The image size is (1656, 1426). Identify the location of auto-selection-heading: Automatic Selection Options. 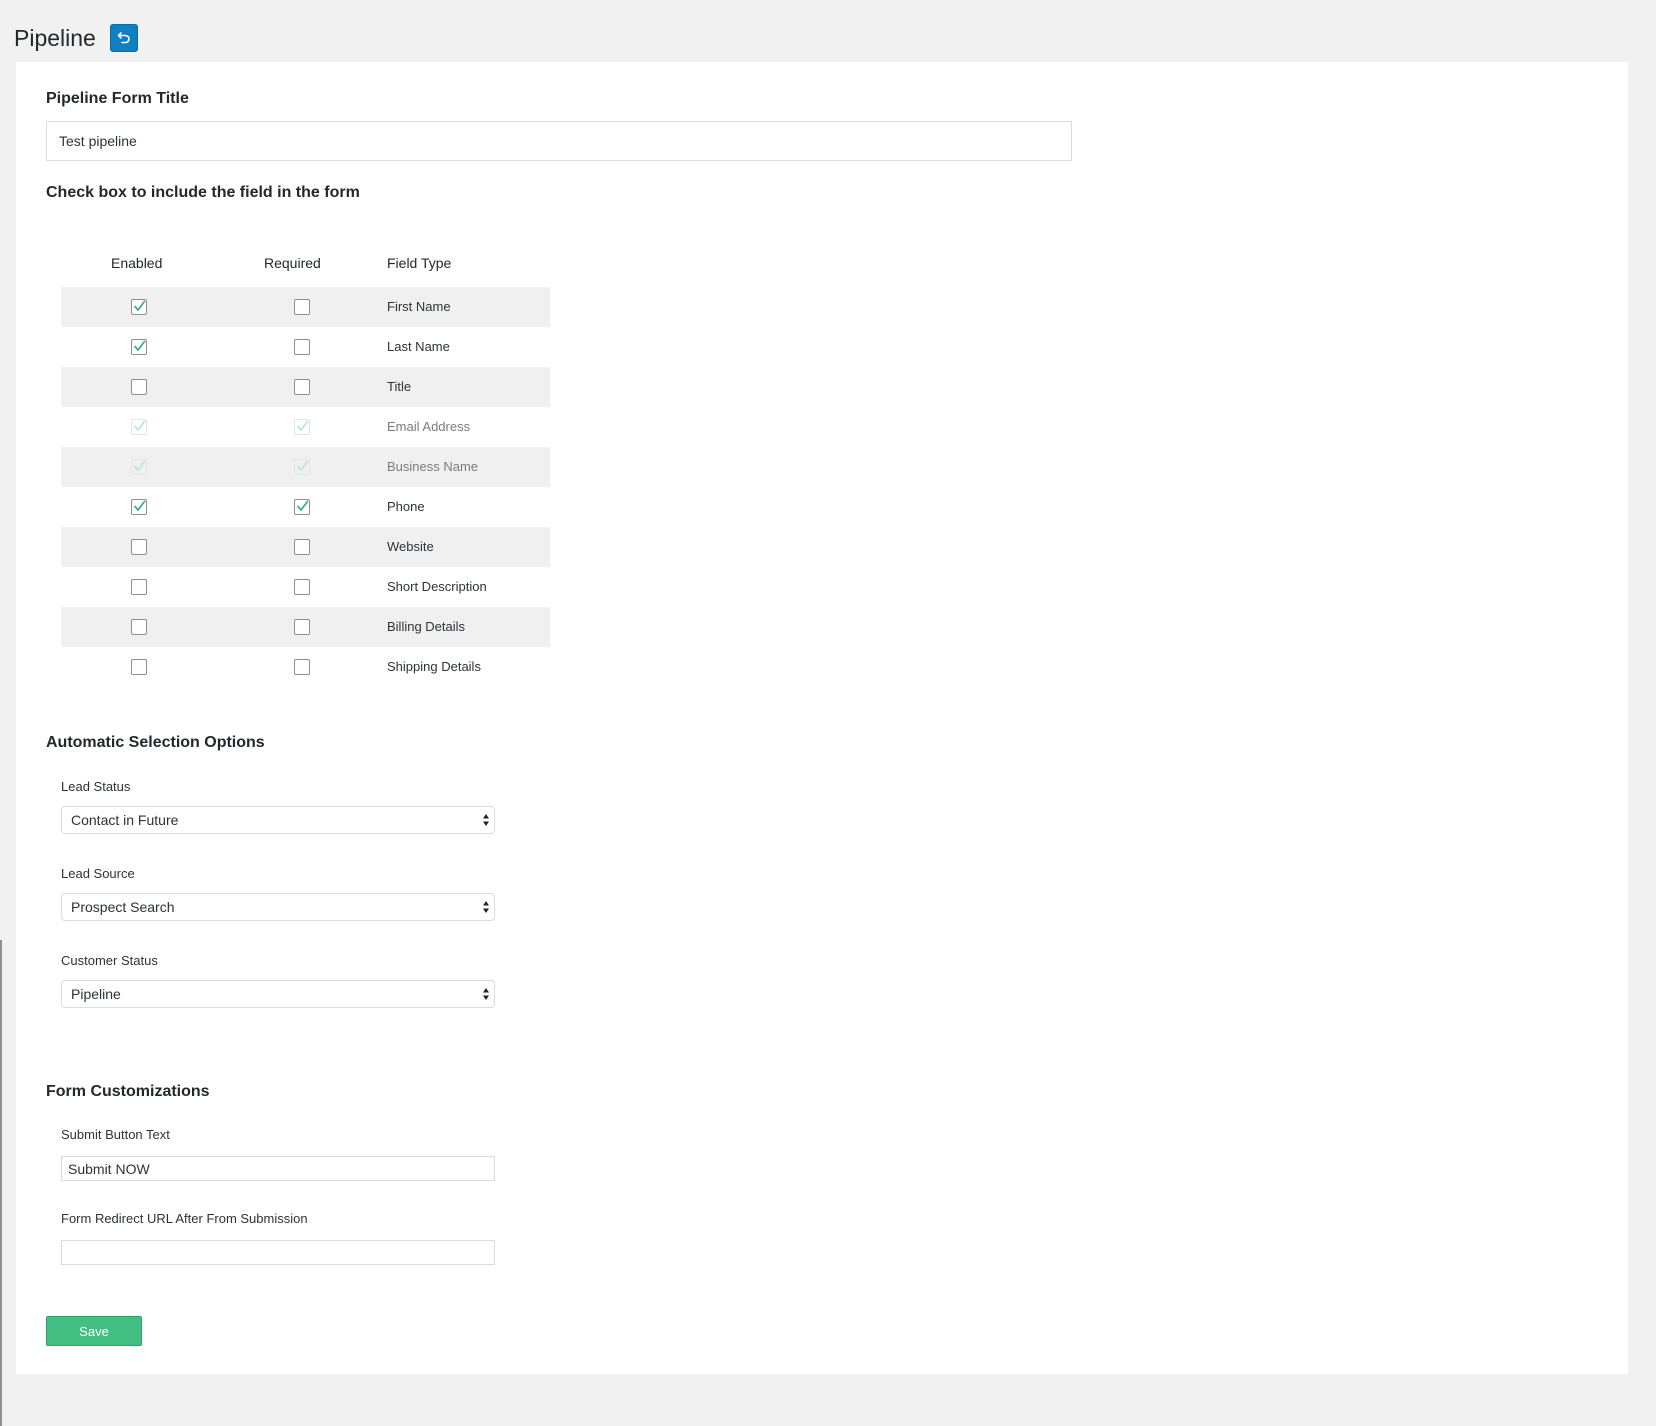
(155, 742).